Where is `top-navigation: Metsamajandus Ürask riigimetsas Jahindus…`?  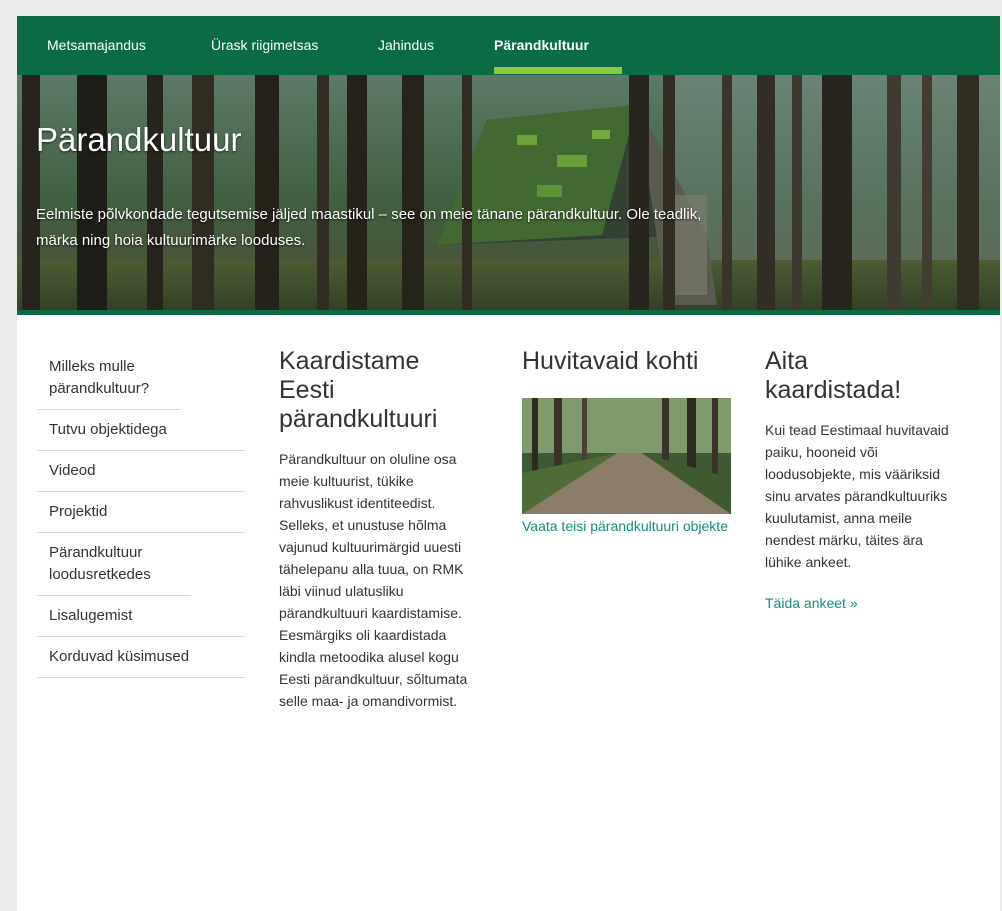 top-navigation: Metsamajandus Ürask riigimetsas Jahindus… is located at coordinates (508, 45).